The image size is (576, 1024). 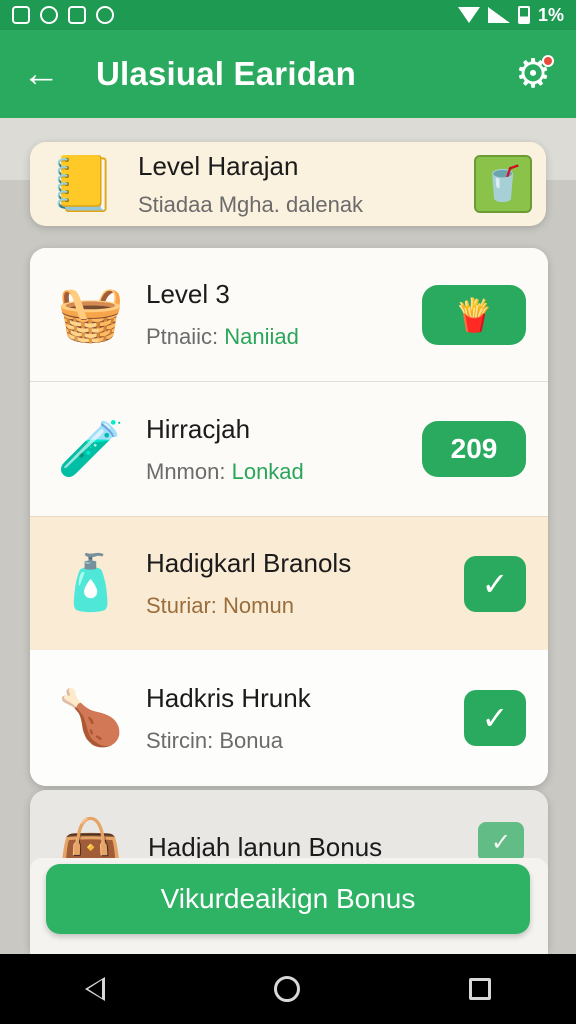 I want to click on gift-basket-icon: 🧺, so click(x=91, y=314).